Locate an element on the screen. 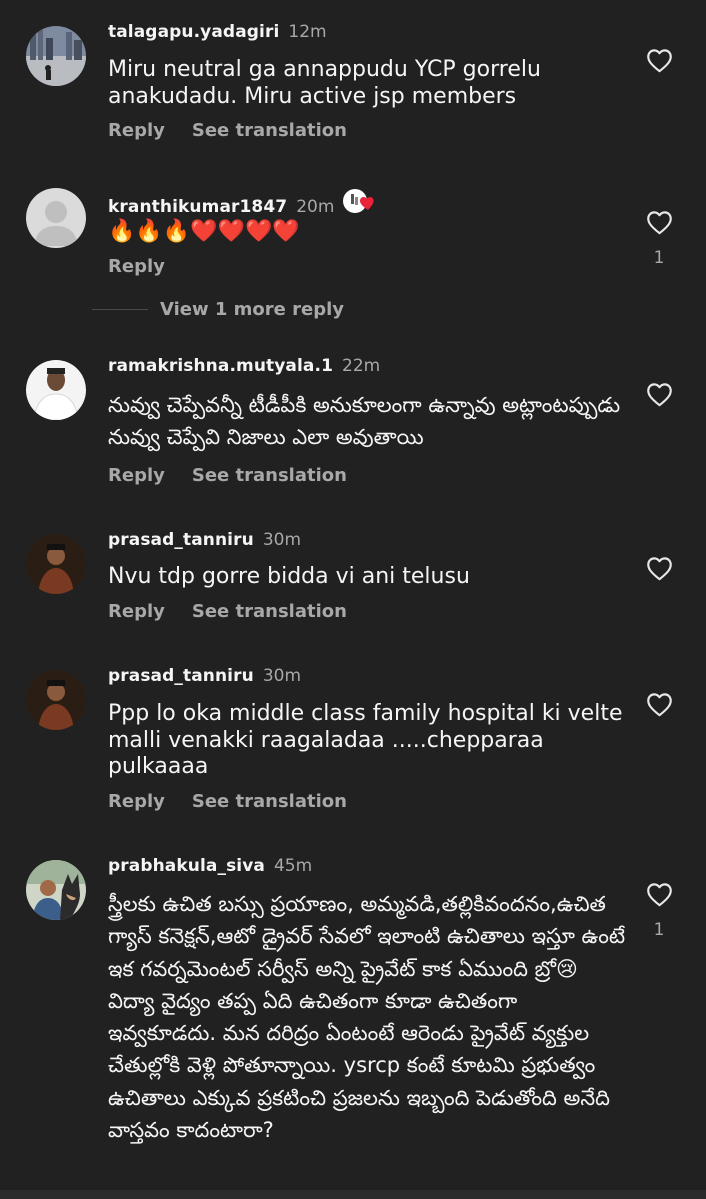 The height and width of the screenshot is (1199, 706). timestamp: 45m is located at coordinates (293, 866).